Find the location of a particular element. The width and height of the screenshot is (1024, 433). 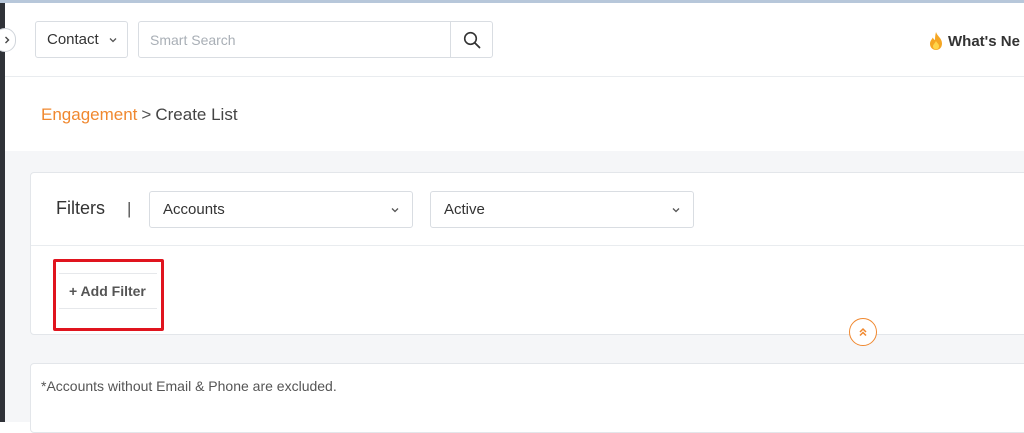

breadcrumb-engagement: Engagement is located at coordinates (89, 115).